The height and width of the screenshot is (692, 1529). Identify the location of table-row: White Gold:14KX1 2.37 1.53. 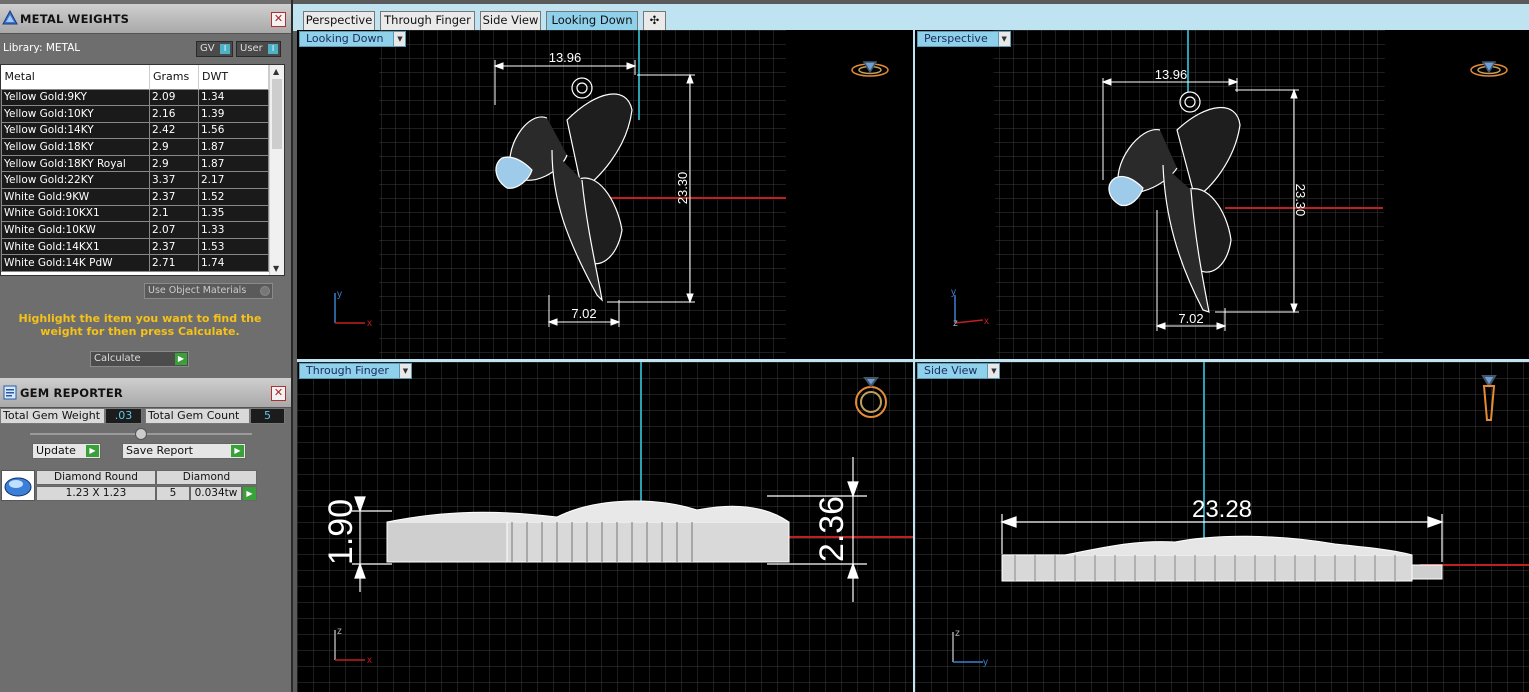
(135, 246).